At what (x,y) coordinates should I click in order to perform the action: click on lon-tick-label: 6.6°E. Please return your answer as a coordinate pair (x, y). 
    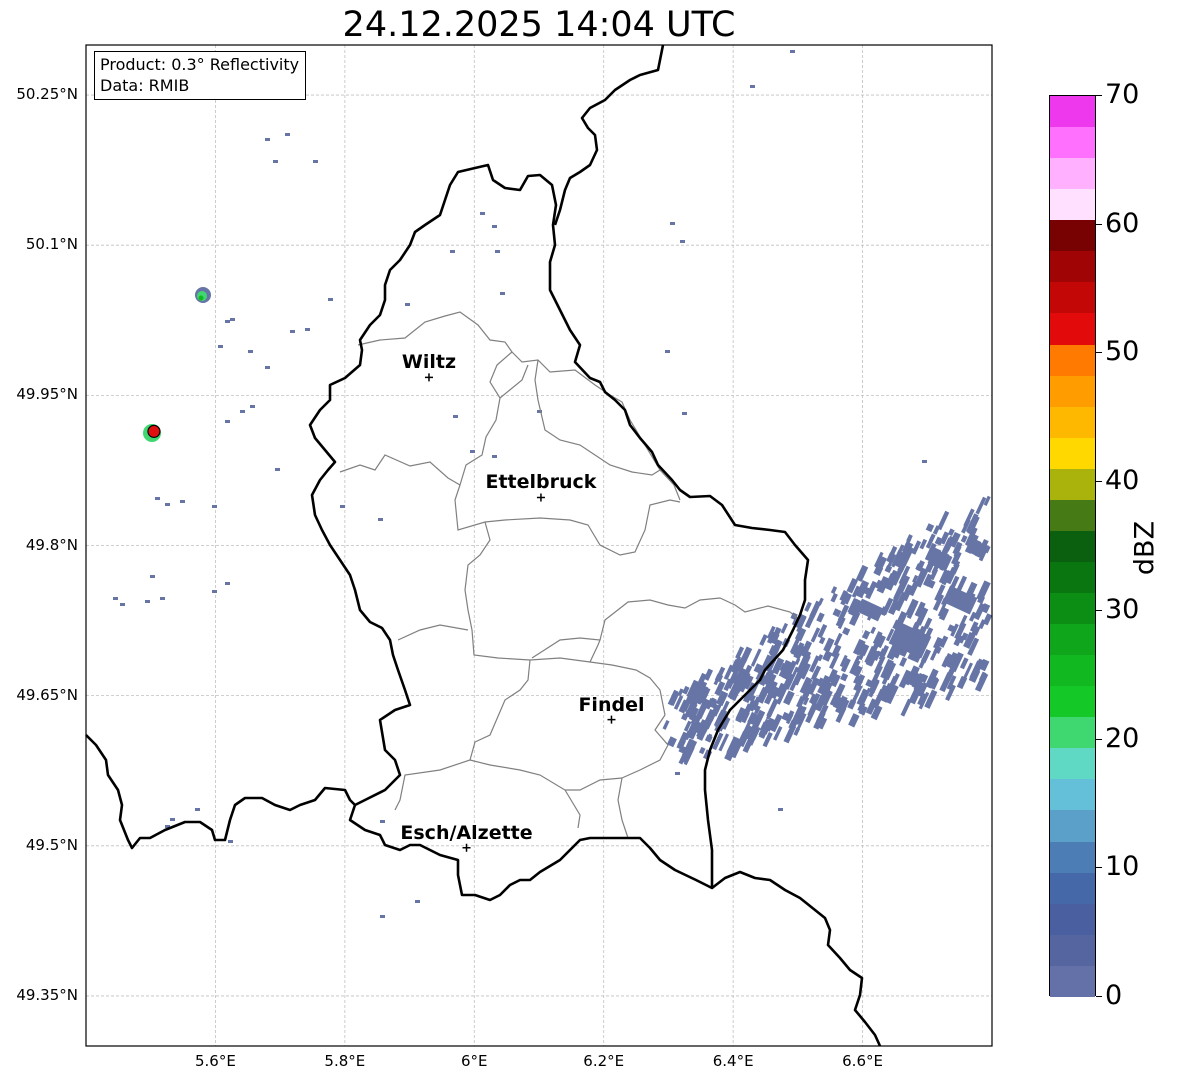
    Looking at the image, I should click on (862, 1061).